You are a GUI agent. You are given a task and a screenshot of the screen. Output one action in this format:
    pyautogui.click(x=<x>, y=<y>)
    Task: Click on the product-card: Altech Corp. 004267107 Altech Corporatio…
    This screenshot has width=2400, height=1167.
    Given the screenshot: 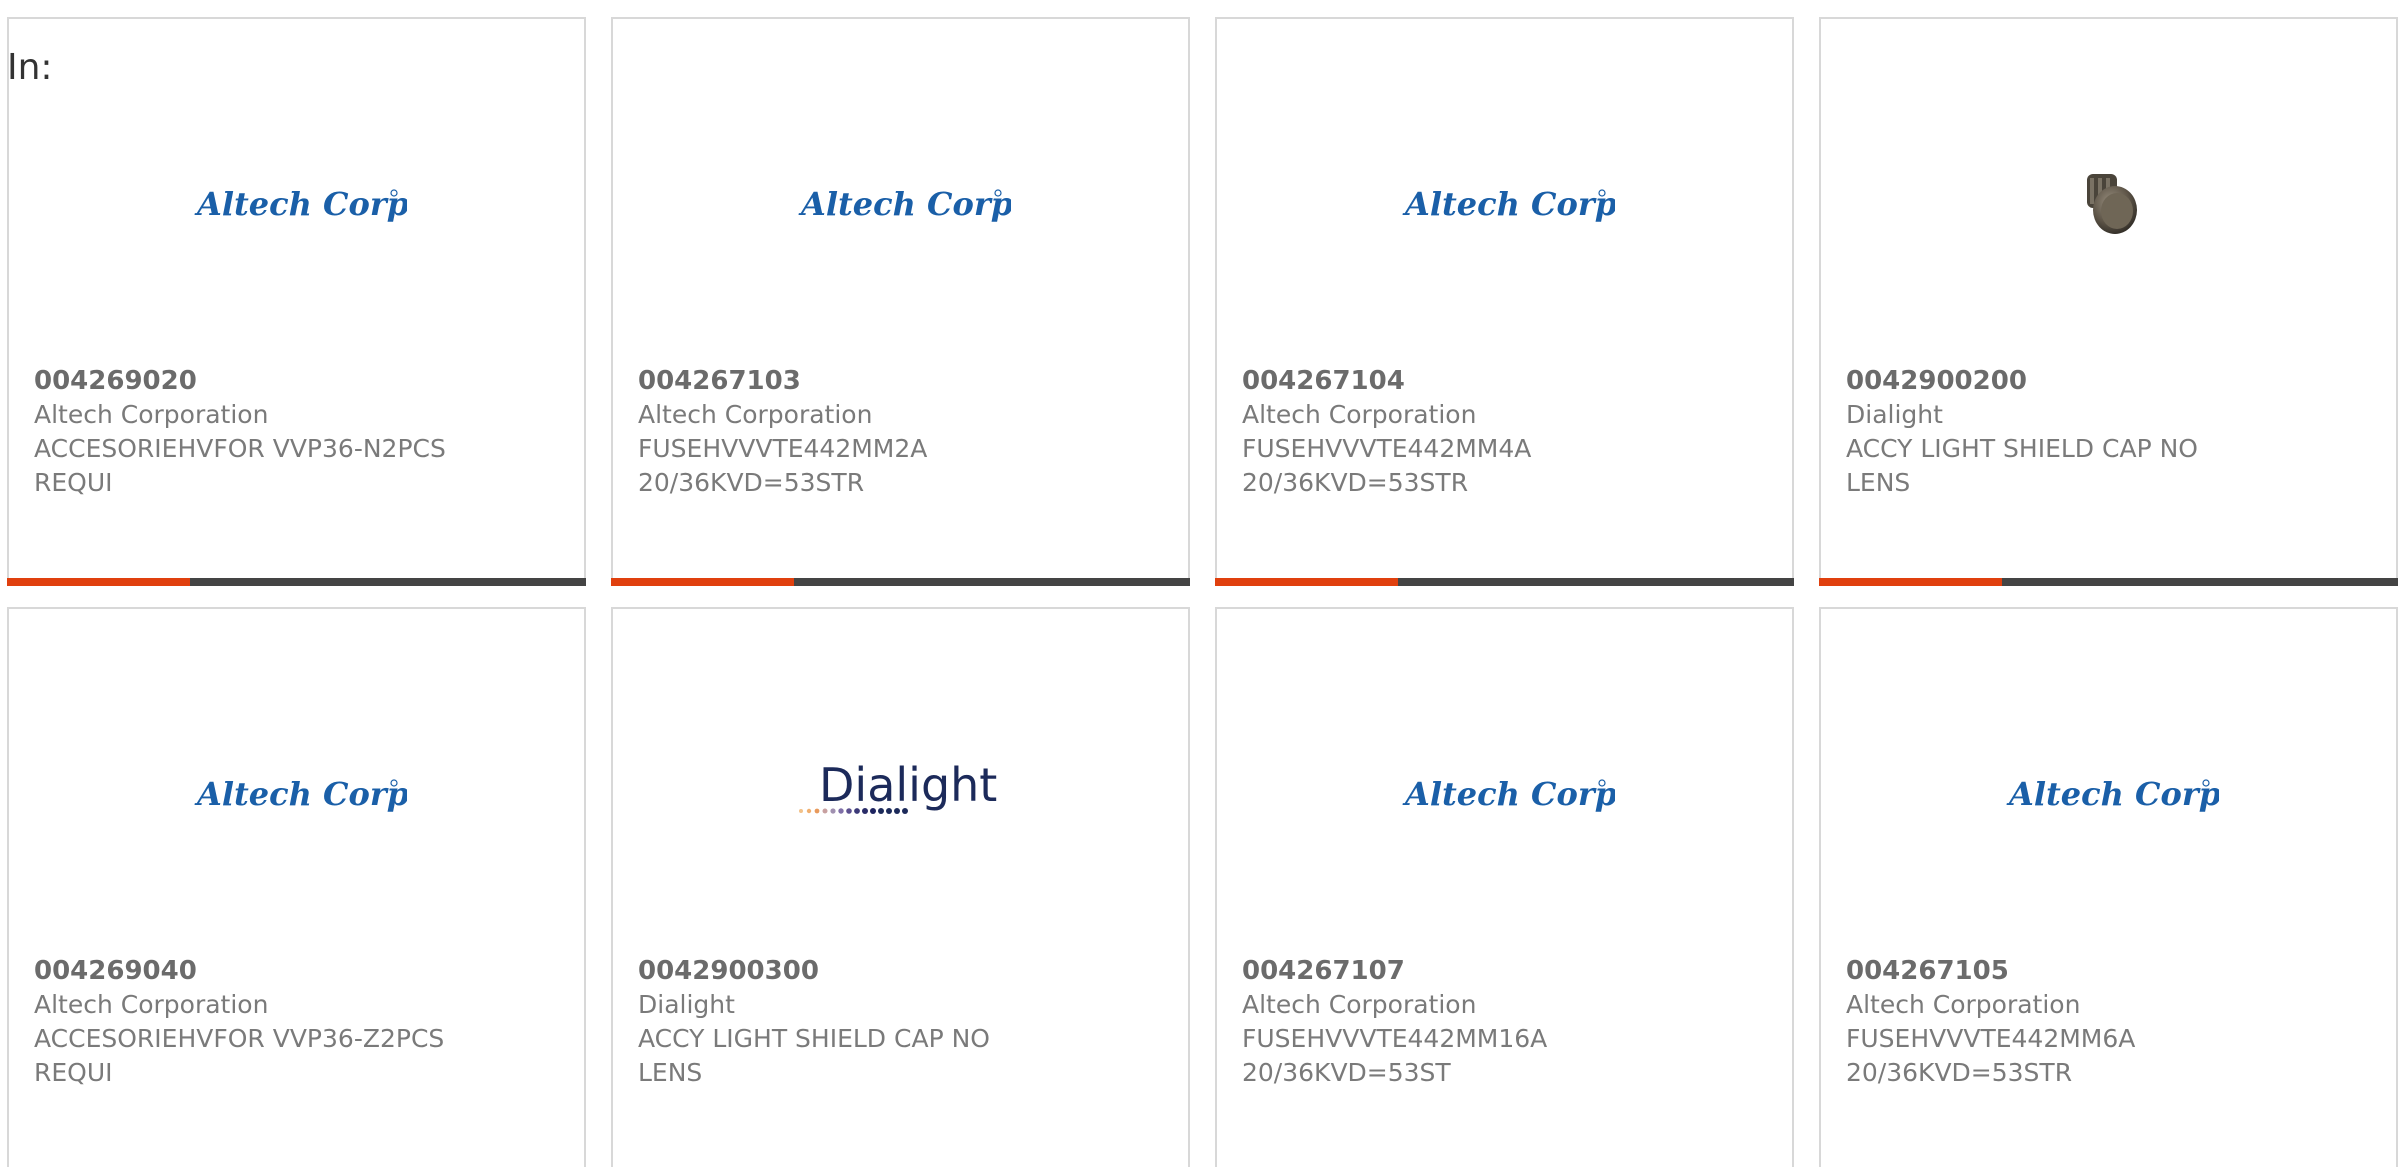 What is the action you would take?
    pyautogui.click(x=1504, y=887)
    